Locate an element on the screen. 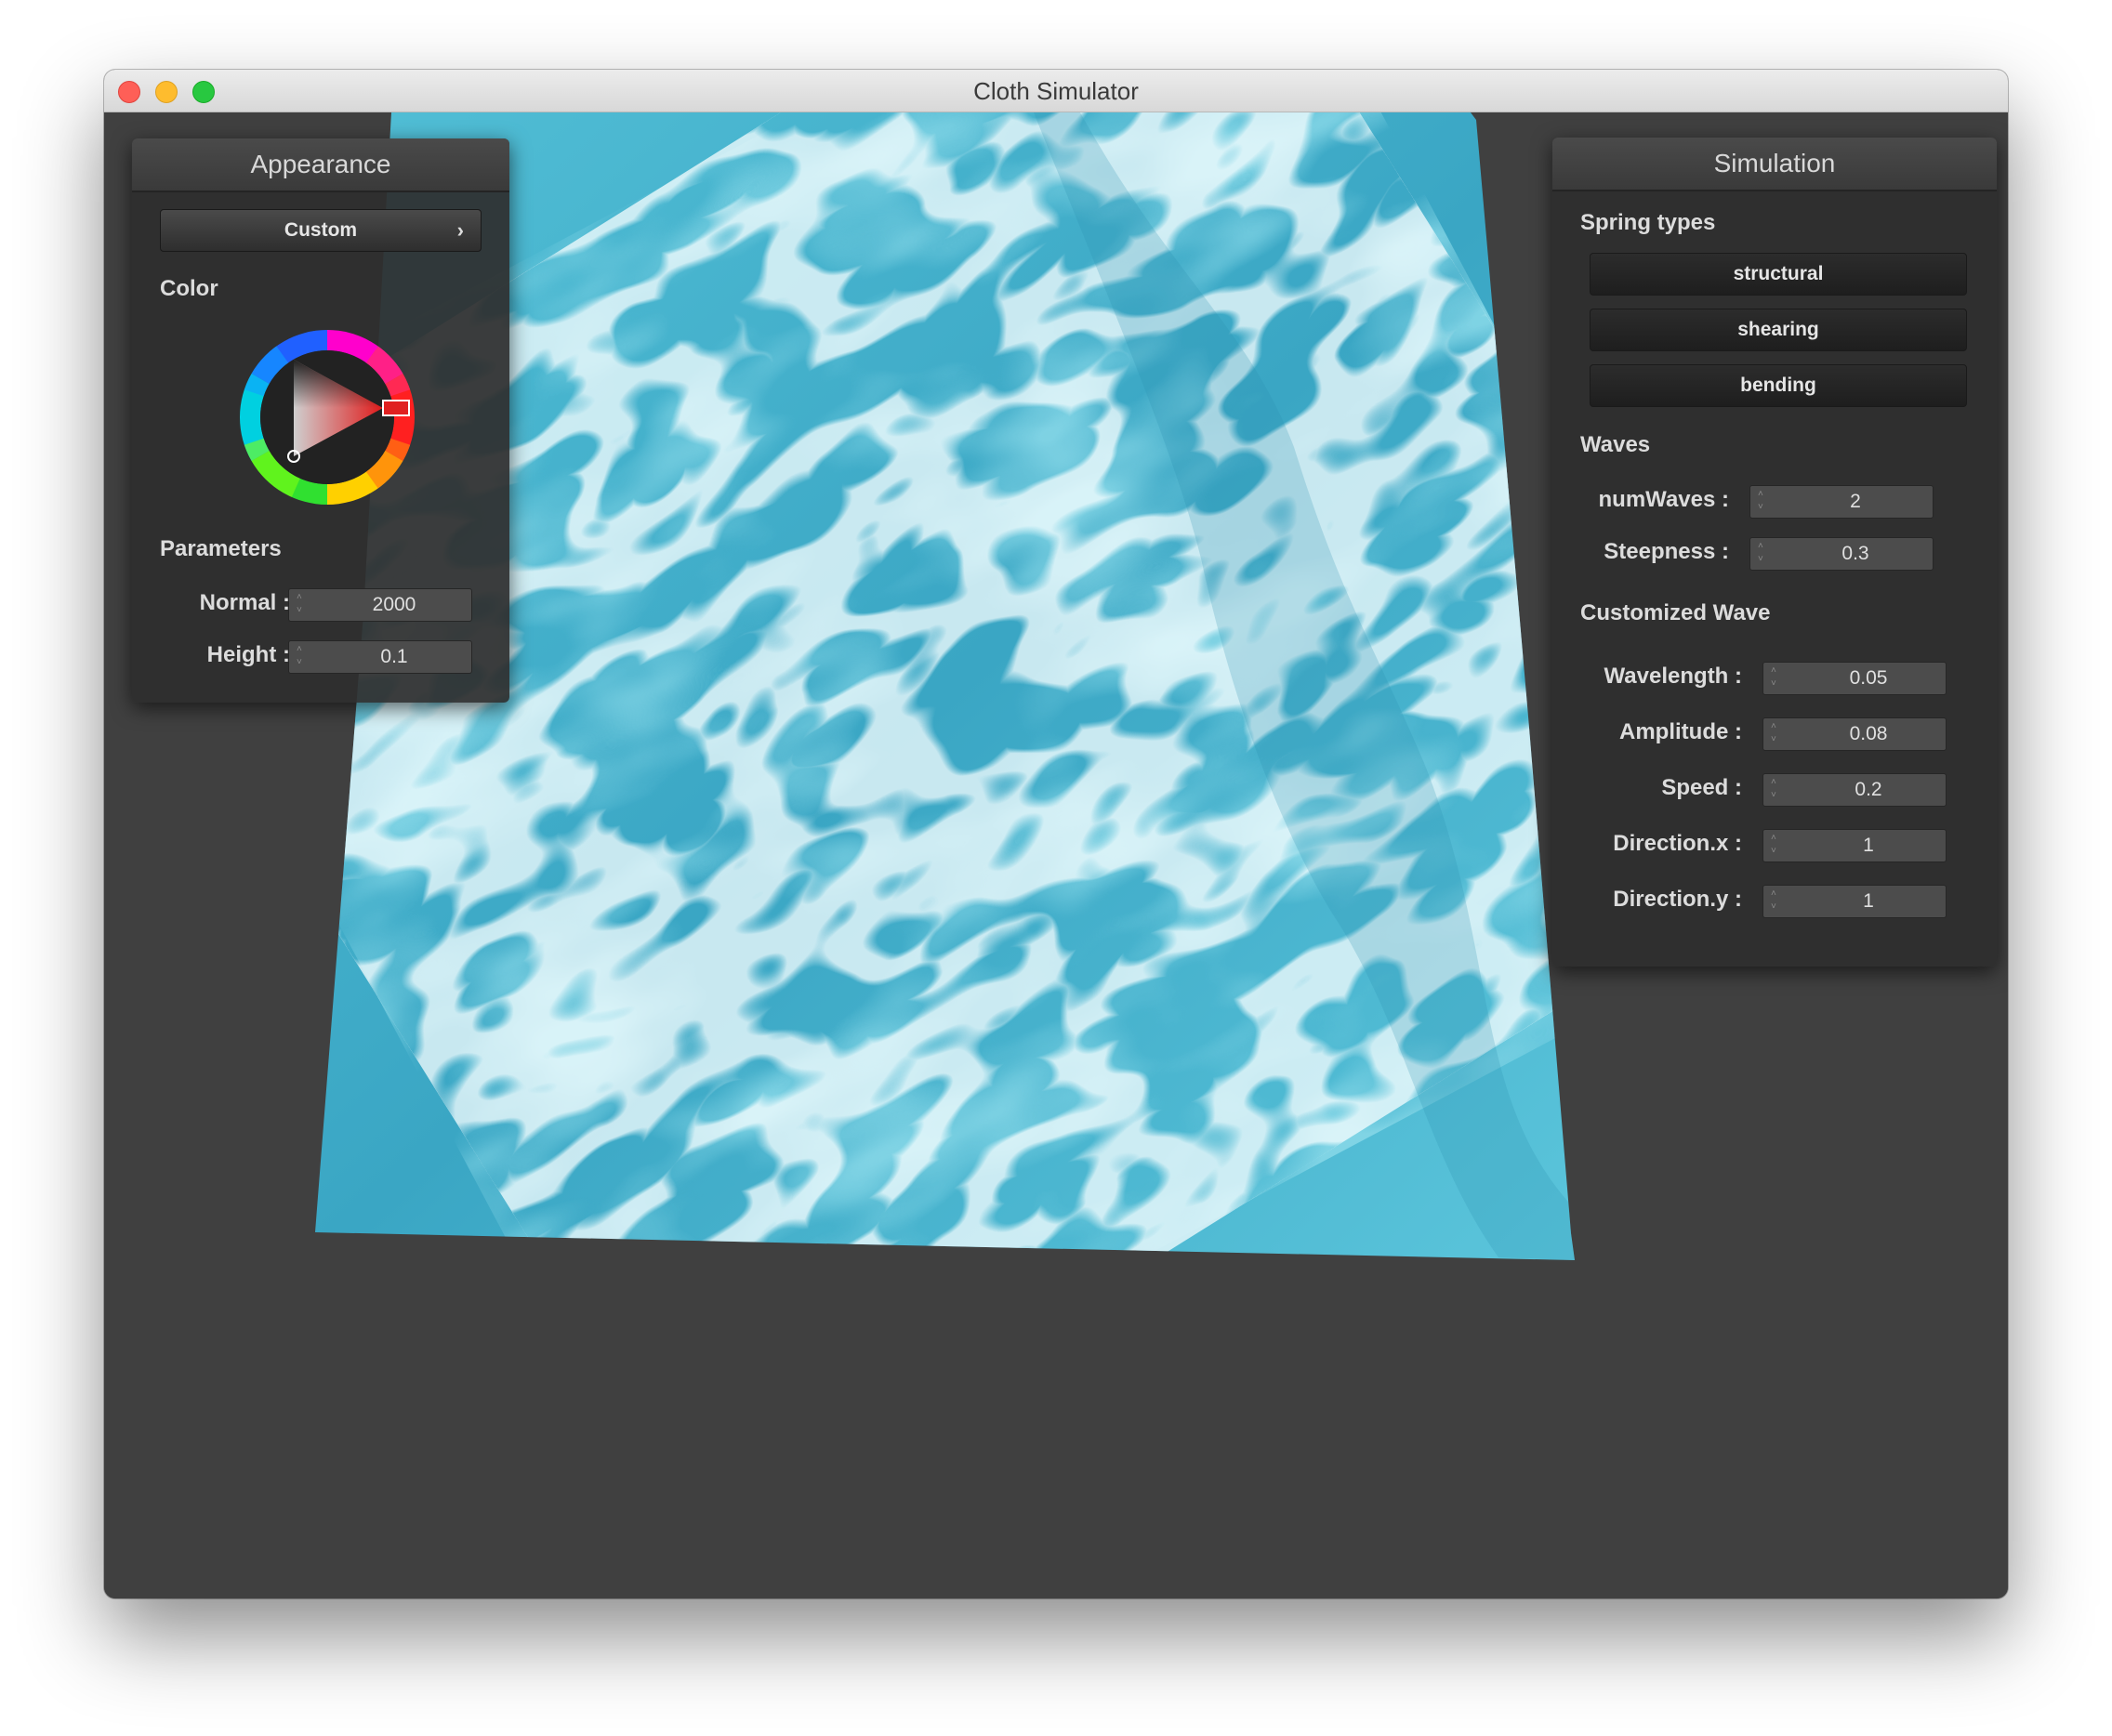 The height and width of the screenshot is (1736, 2112). preset-label: Custom is located at coordinates (321, 230).